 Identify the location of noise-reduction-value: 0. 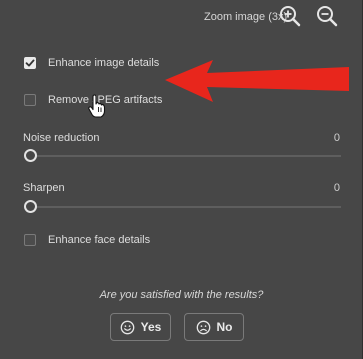
(336, 138).